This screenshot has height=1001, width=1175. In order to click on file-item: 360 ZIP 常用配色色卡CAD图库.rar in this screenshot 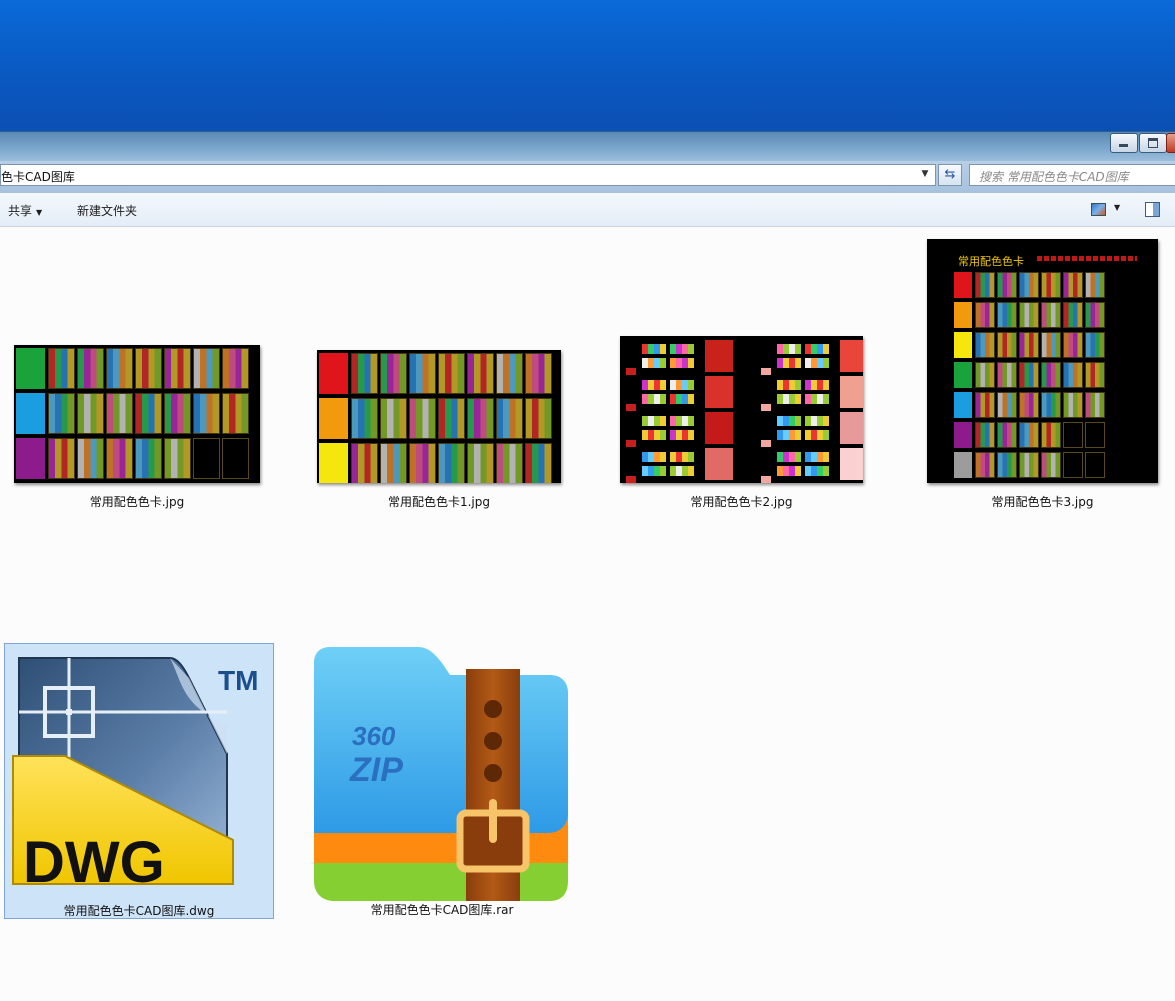, I will do `click(450, 781)`.